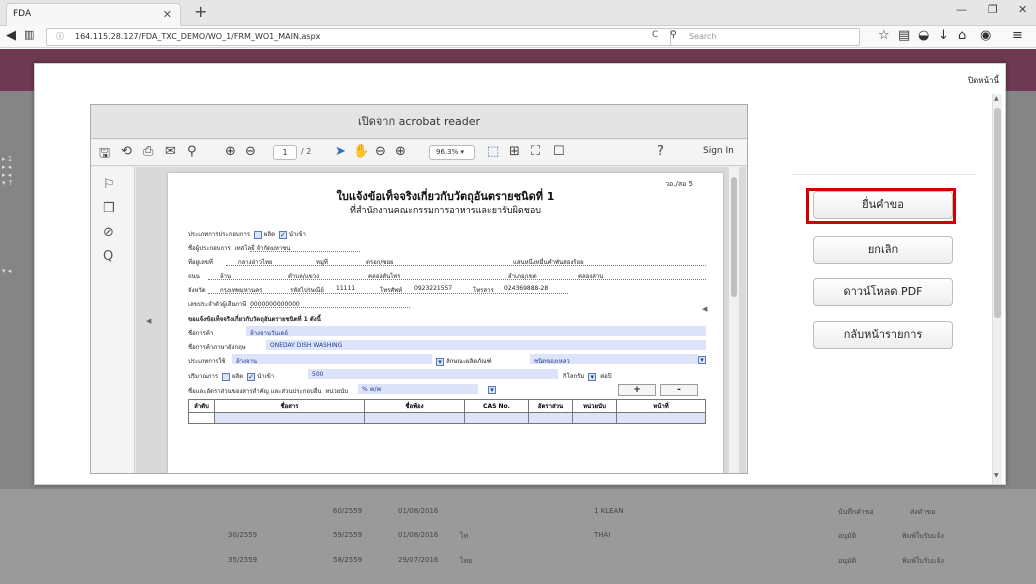 Image resolution: width=1036 pixels, height=584 pixels. What do you see at coordinates (372, 389) in the screenshot?
I see `unit-select-value: % w/w` at bounding box center [372, 389].